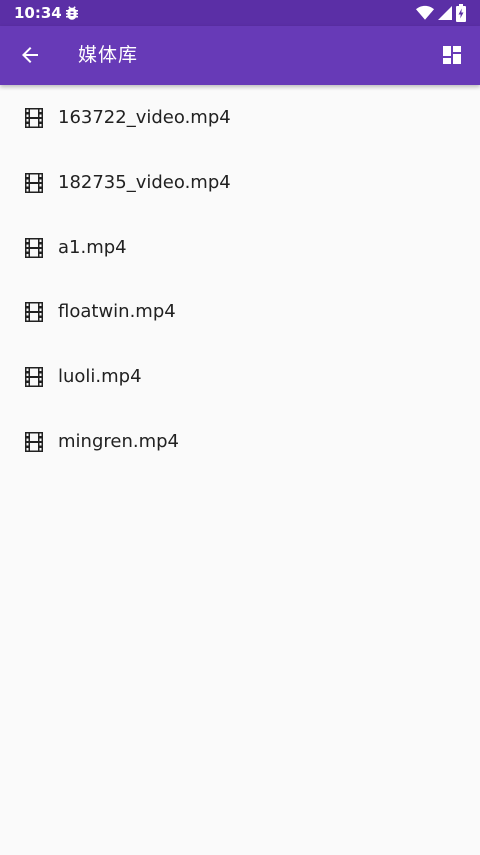  I want to click on file-item: a1.mp4, so click(240, 247).